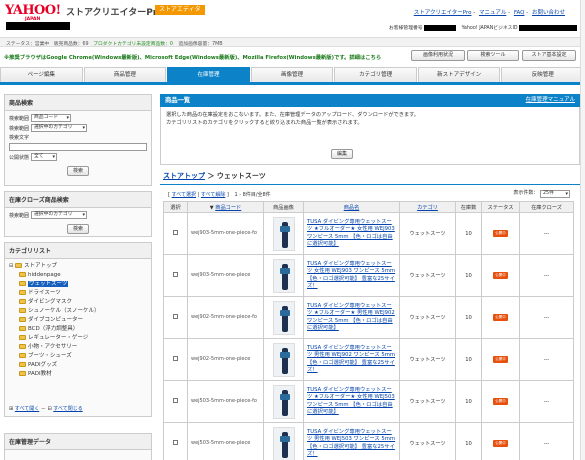  What do you see at coordinates (549, 55) in the screenshot?
I see `store-settings-button: ストア基本設定` at bounding box center [549, 55].